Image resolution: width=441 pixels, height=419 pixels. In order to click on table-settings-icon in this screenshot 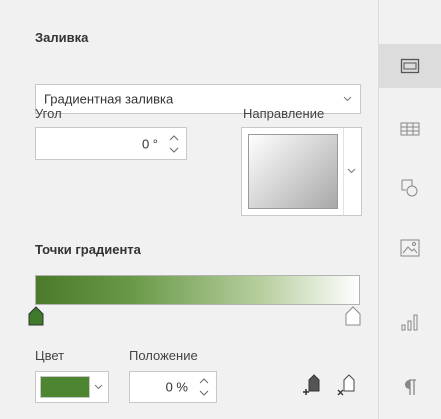, I will do `click(410, 129)`.